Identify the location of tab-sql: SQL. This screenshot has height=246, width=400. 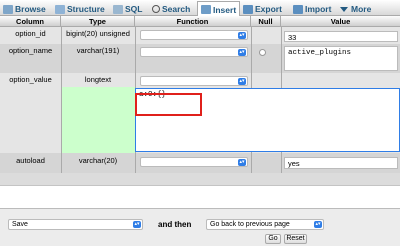
(127, 9).